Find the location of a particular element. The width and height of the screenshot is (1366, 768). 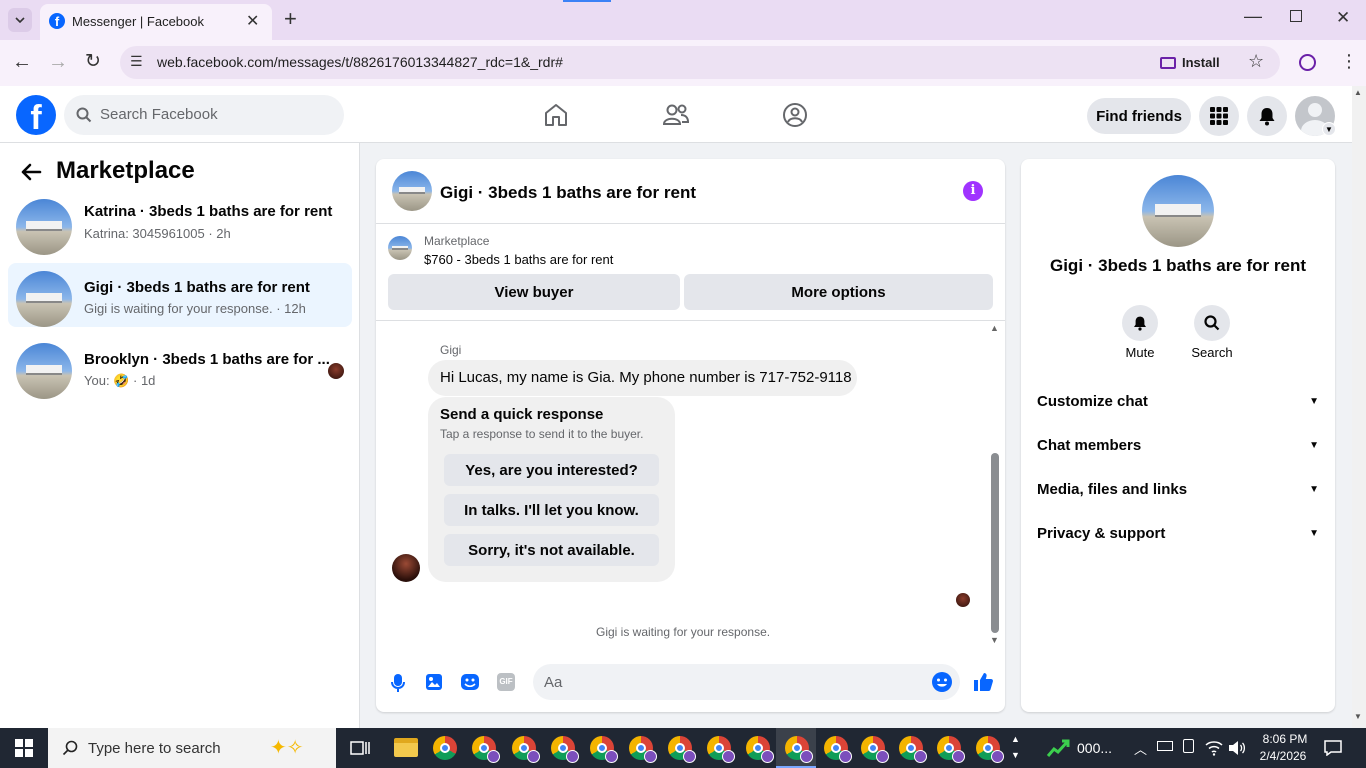

chrome-profile-taskbar-icon-active is located at coordinates (799, 749).